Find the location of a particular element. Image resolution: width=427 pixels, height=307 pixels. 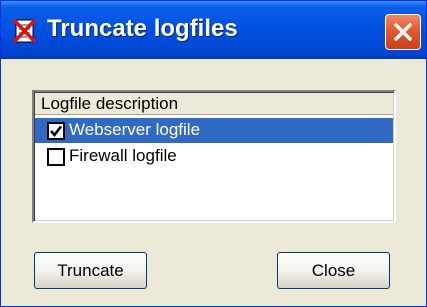

checkbox-webserver-logfile is located at coordinates (56, 131).